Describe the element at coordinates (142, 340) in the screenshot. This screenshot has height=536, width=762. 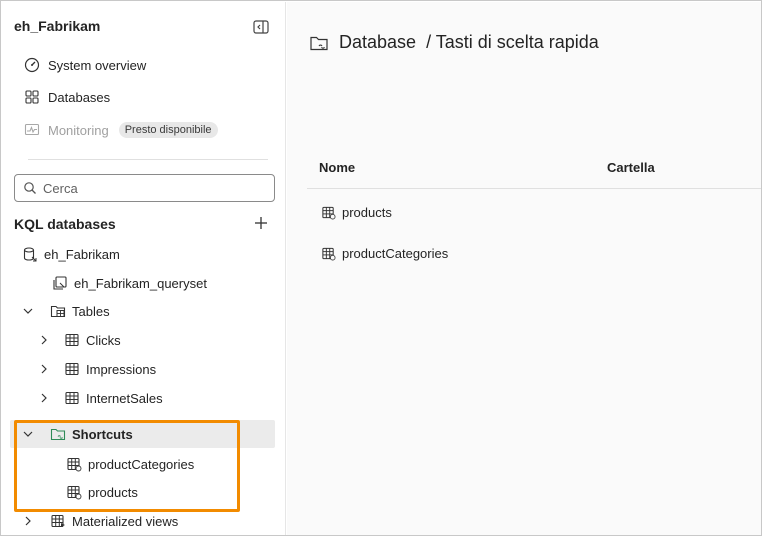
I see `tree-item-table-clicks: Clicks` at that location.